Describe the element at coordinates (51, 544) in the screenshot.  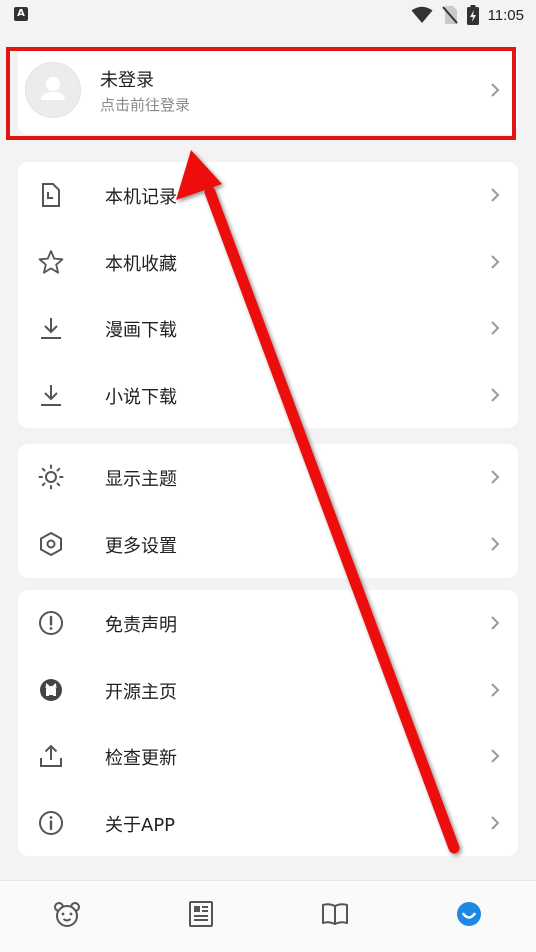
I see `hexagon-settings-icon` at that location.